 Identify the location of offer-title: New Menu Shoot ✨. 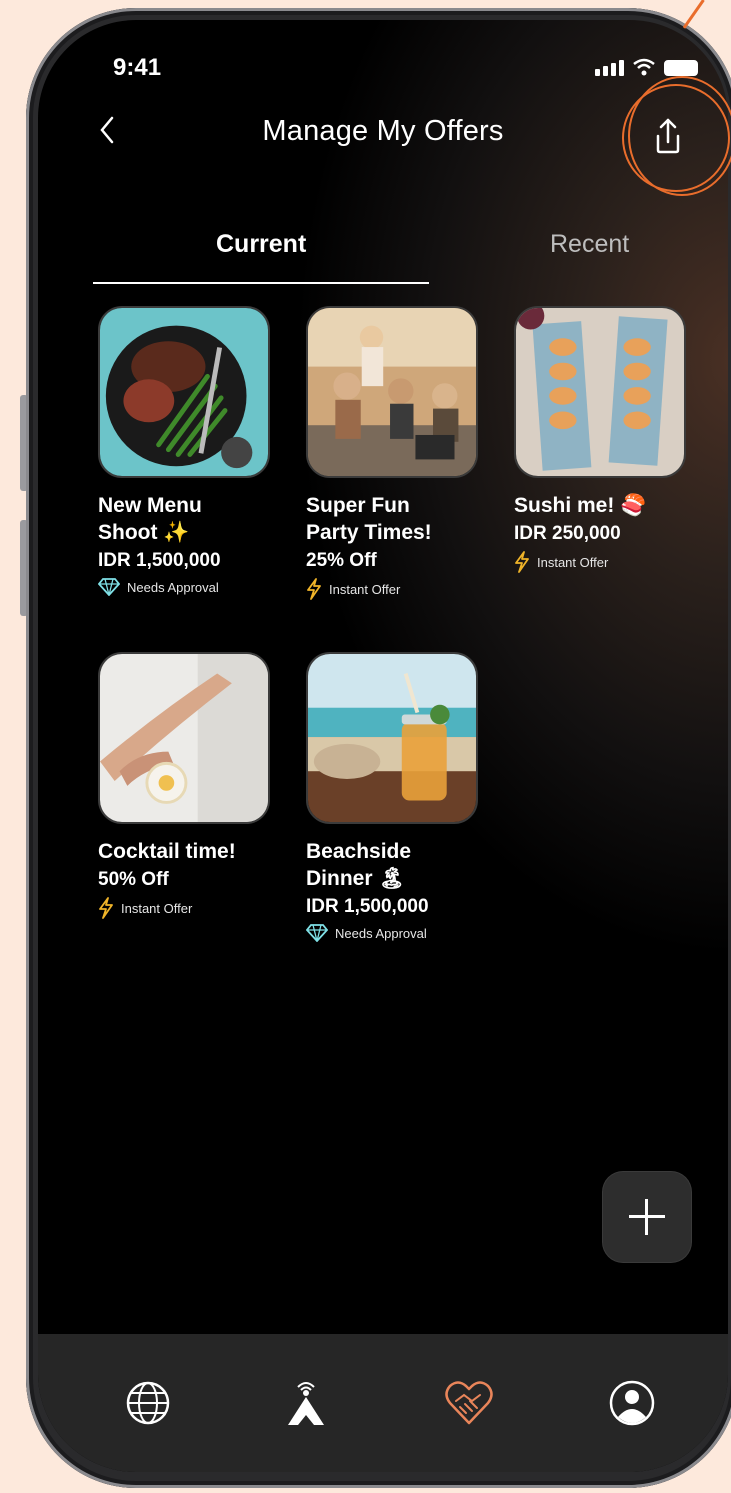
(188, 519).